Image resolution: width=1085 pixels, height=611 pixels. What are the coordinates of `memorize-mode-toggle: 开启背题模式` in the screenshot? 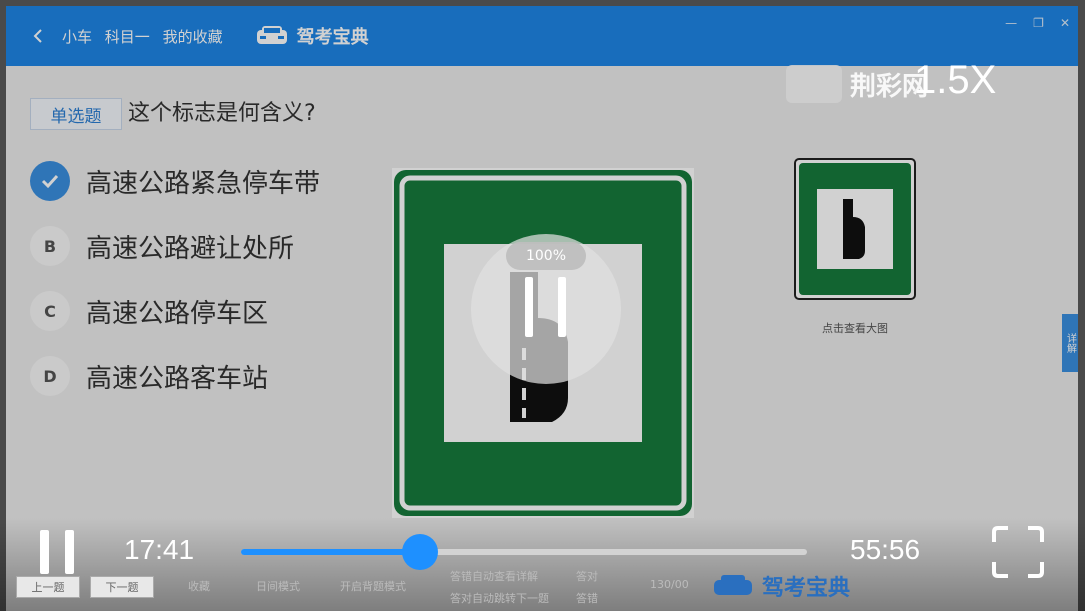 It's located at (373, 586).